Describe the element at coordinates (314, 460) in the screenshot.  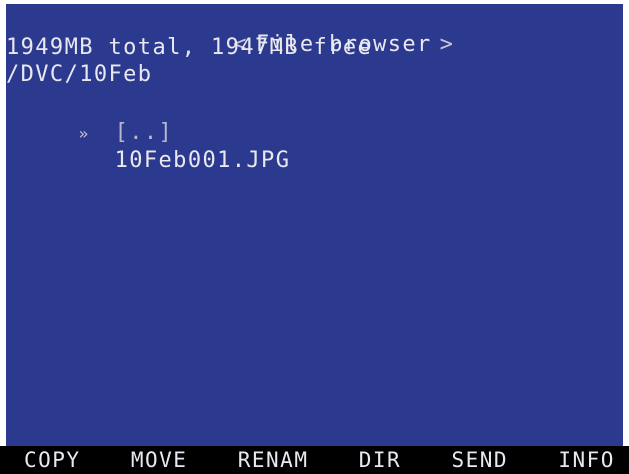
I see `softkey-bar: COPY MOVE RENAM DIR SEND INFO` at that location.